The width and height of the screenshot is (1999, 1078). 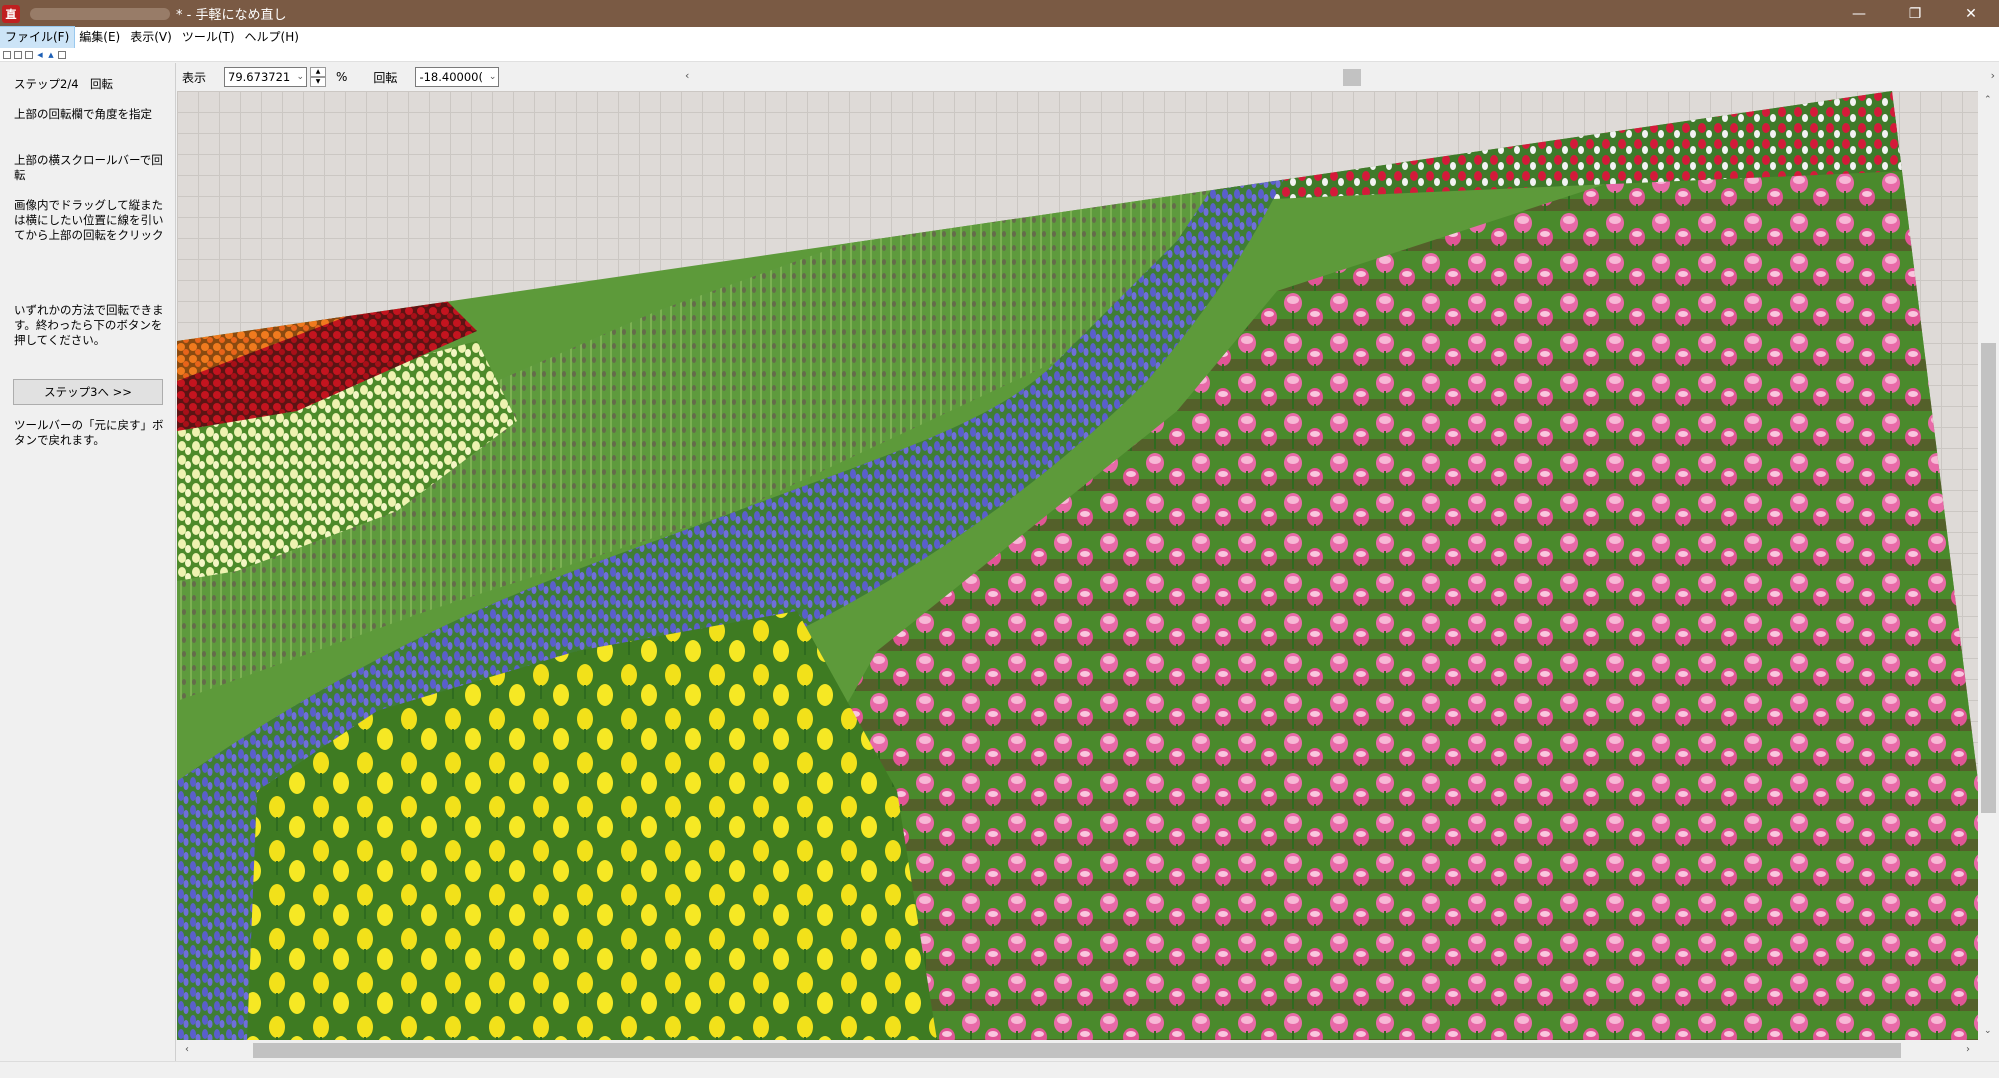 I want to click on next-step-button: ステップ3へ >>, so click(x=88, y=392).